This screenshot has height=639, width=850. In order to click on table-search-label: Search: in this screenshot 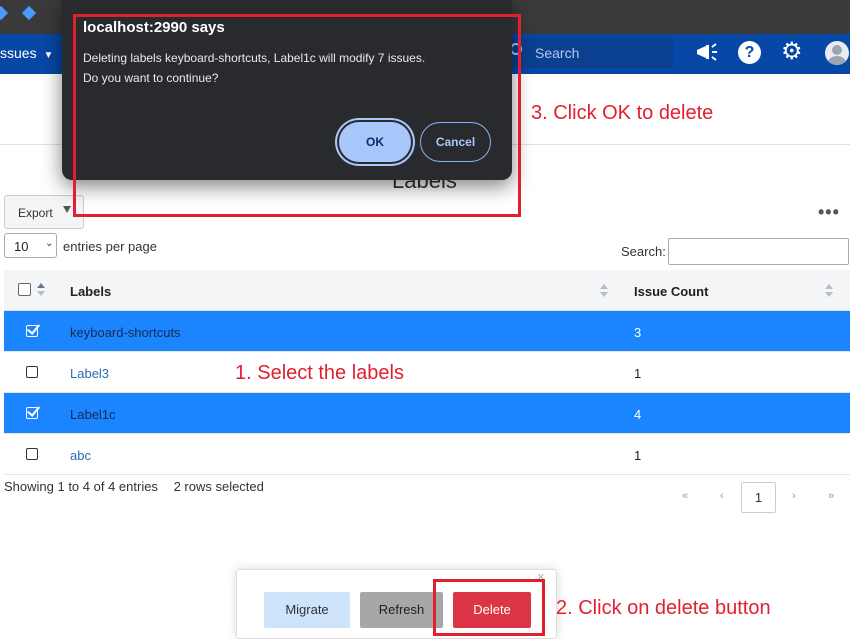, I will do `click(643, 251)`.